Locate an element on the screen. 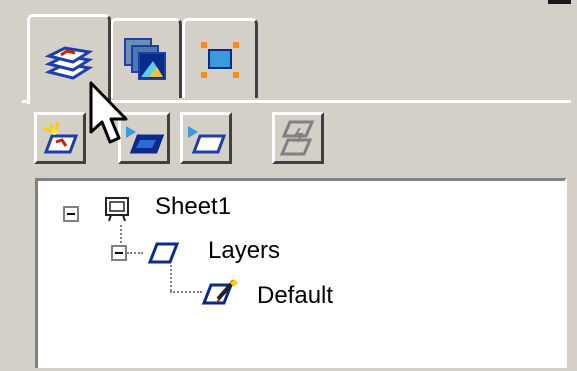 Image resolution: width=577 pixels, height=371 pixels. tree-item-default-label: Default is located at coordinates (295, 296).